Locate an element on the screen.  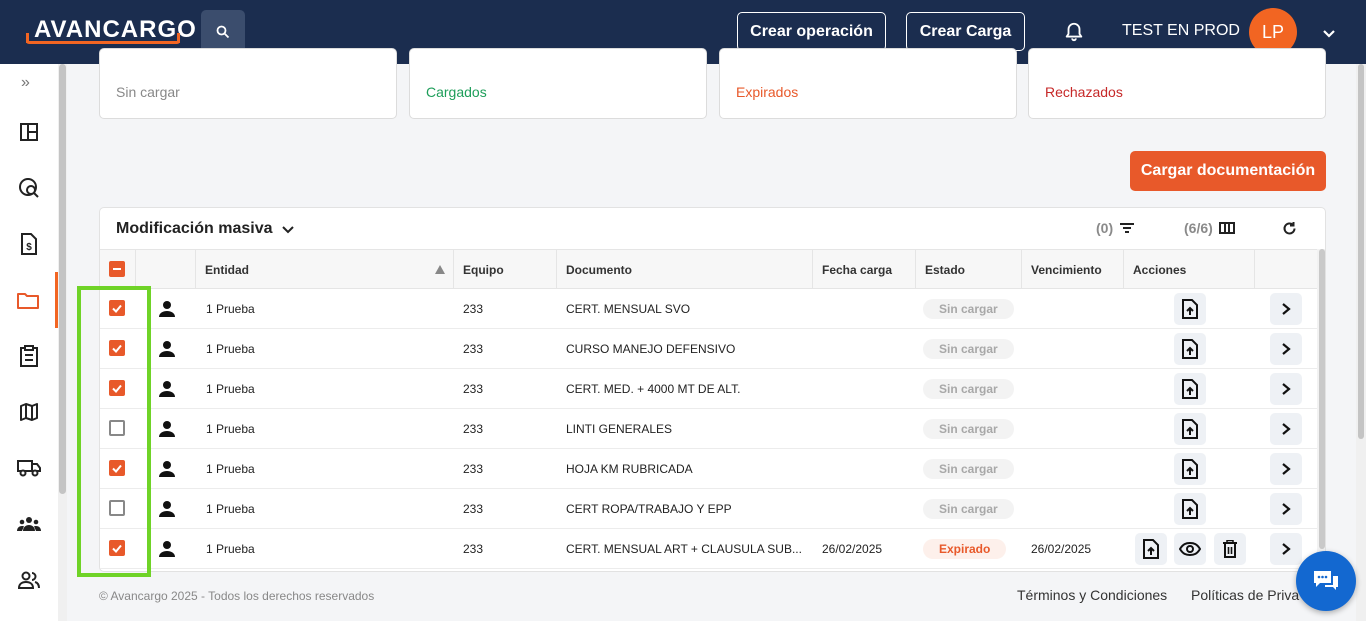
crear-operacion-button: Crear operación is located at coordinates (811, 31).